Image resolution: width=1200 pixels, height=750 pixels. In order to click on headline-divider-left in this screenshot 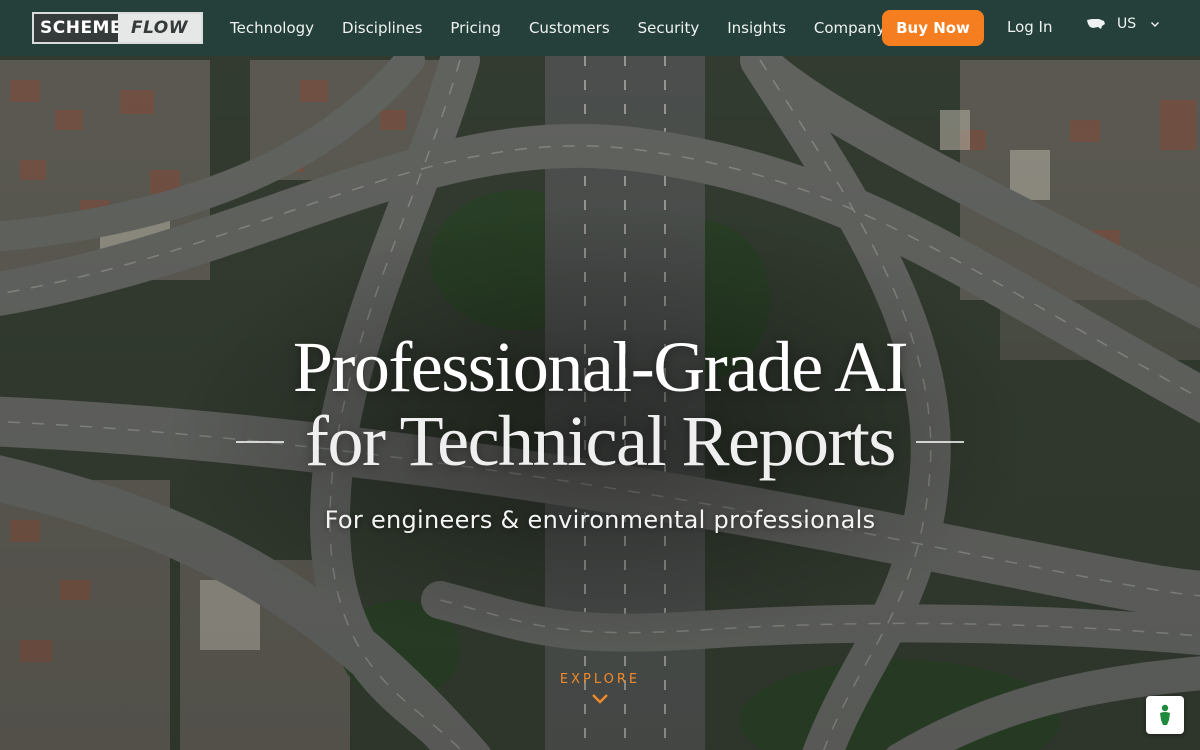, I will do `click(260, 442)`.